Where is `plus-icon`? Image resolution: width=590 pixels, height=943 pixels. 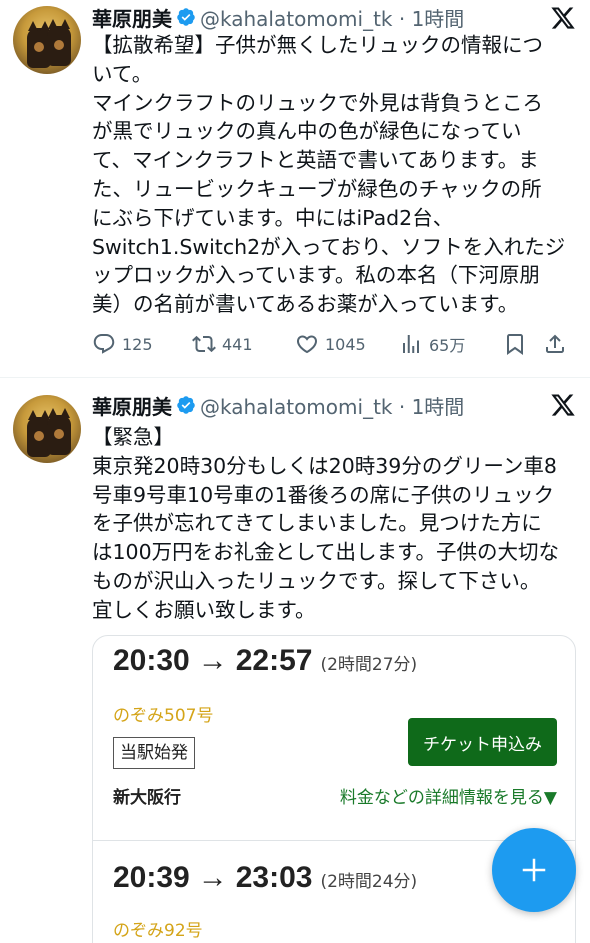 plus-icon is located at coordinates (534, 870).